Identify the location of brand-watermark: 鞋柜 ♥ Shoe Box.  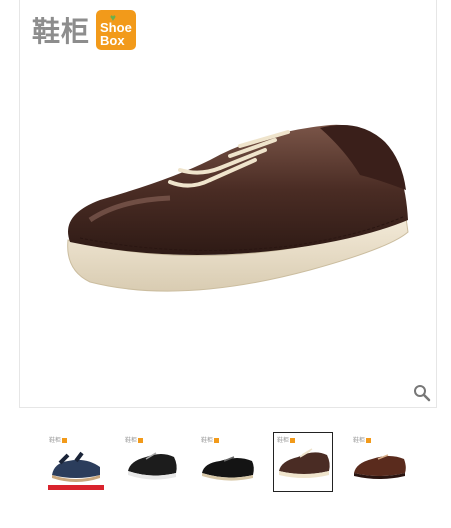
(84, 30).